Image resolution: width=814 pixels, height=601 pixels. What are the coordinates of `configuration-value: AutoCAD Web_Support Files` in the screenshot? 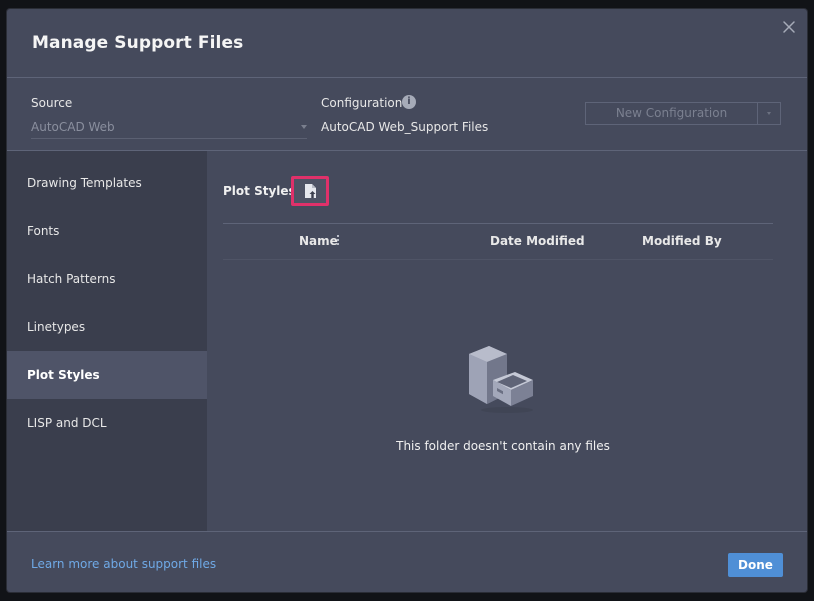 It's located at (405, 127).